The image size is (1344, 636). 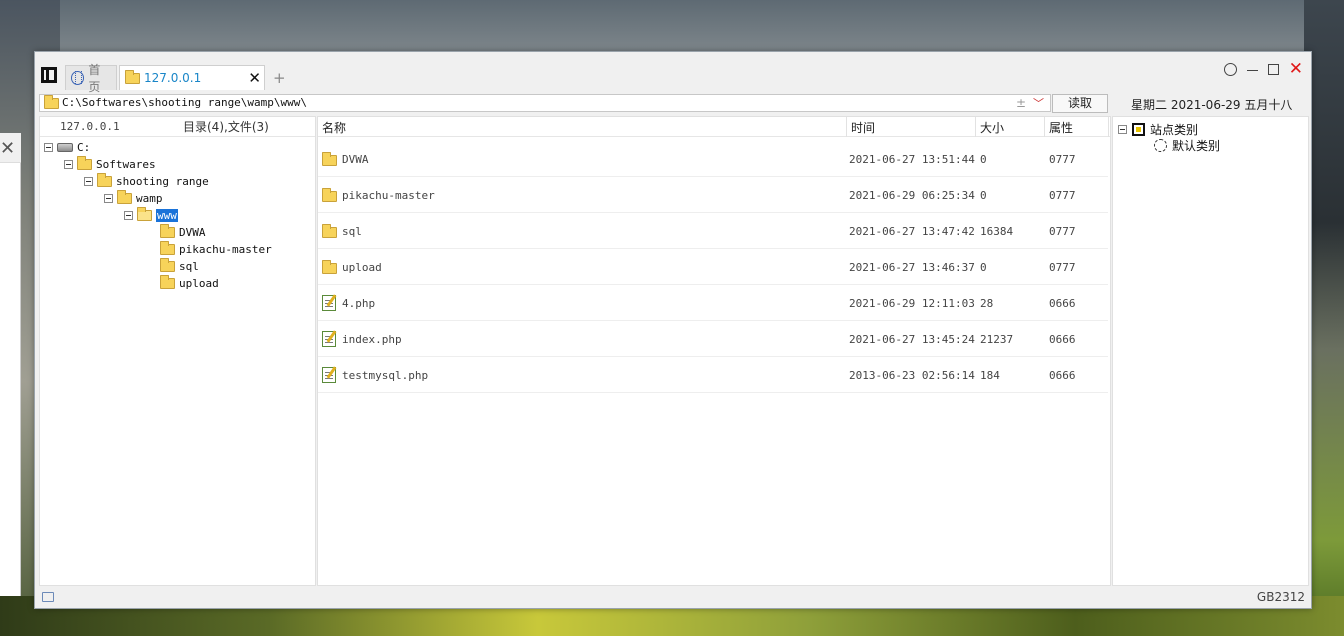 I want to click on file-time: 2021-06-29 12:11:03, so click(x=912, y=303).